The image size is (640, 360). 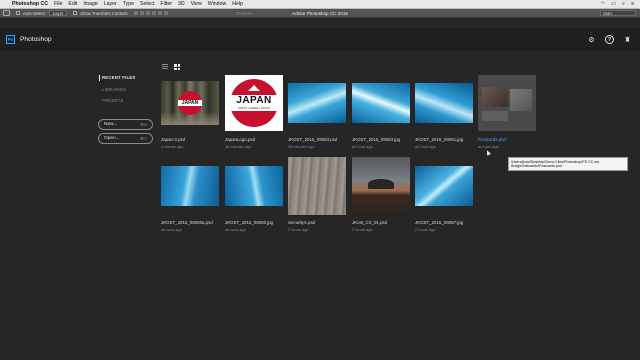 I want to click on nav-recent-files-label: RECENT FILES, so click(x=119, y=77).